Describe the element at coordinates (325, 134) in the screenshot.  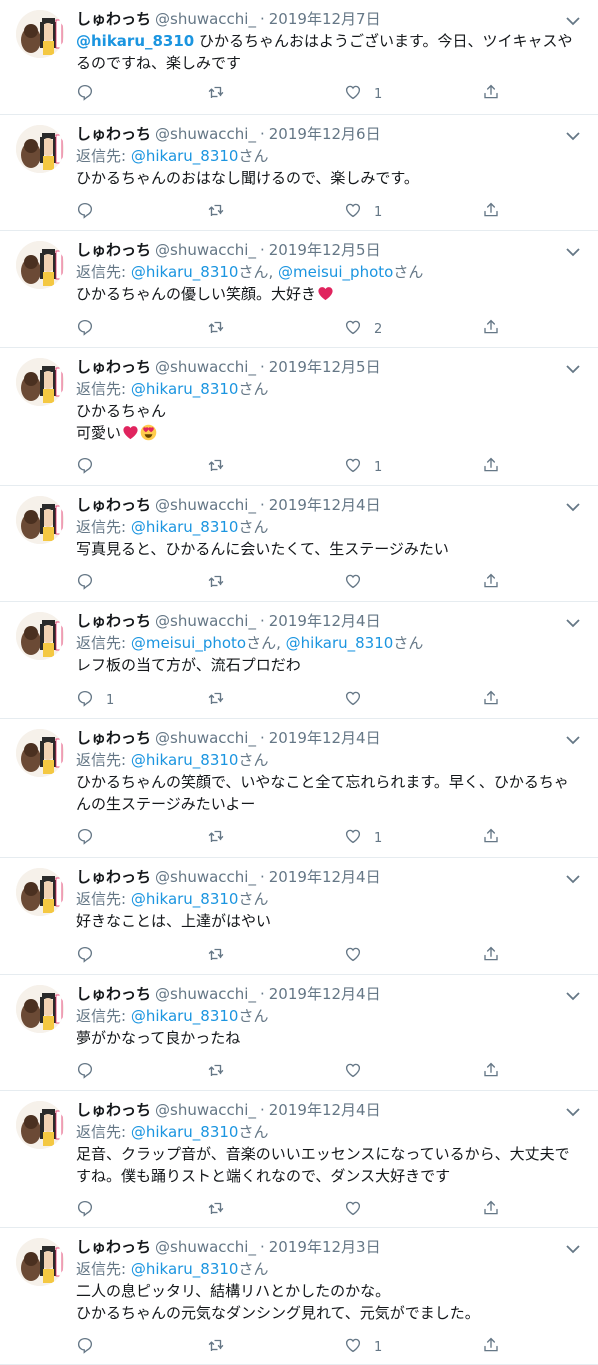
I see `tweet-date: 2019年12月6日` at that location.